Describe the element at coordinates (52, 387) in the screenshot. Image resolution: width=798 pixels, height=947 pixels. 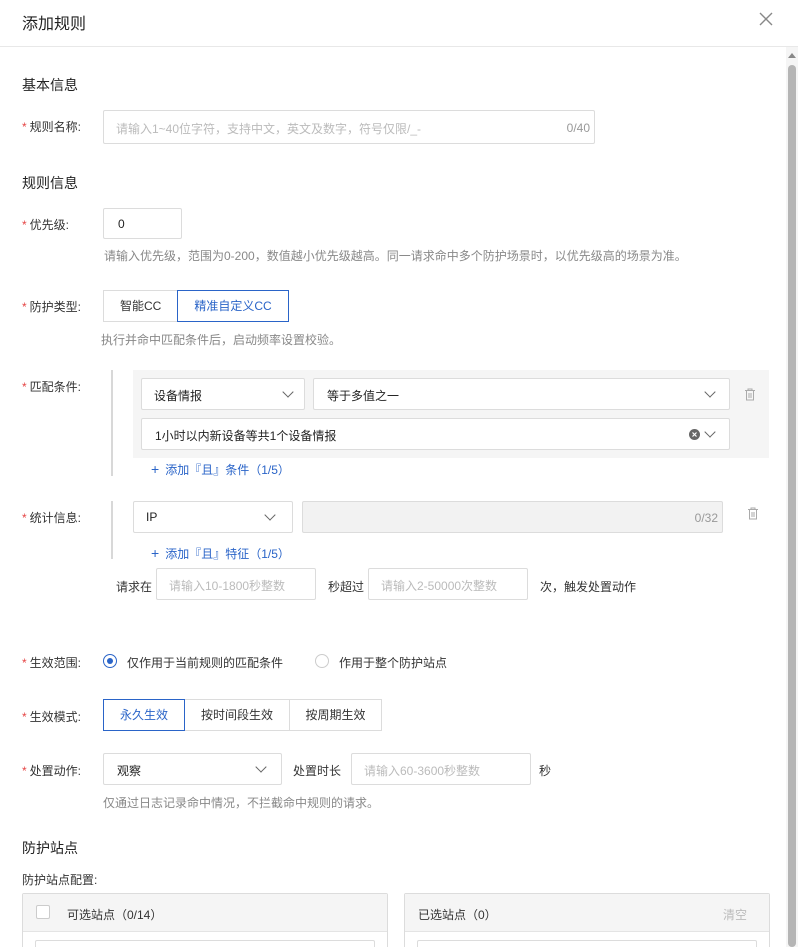
I see `match-condition-label: * 匹配条件:` at that location.